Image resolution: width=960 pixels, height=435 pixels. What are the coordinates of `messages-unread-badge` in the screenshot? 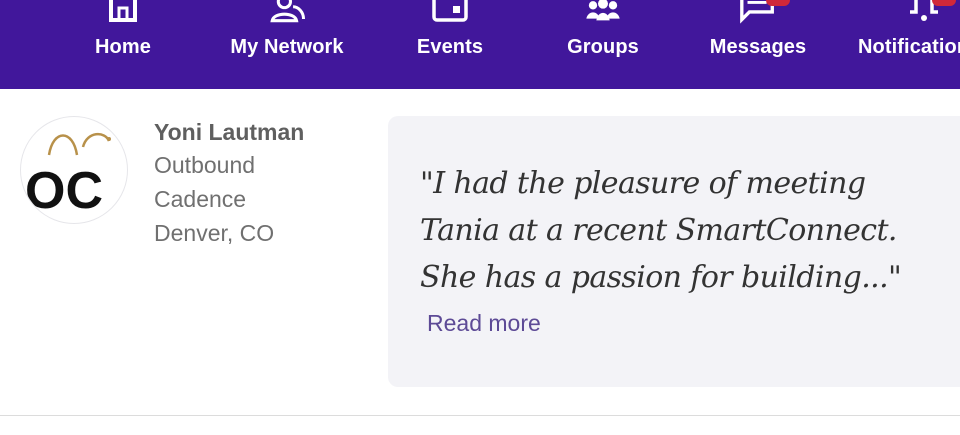 It's located at (778, 3).